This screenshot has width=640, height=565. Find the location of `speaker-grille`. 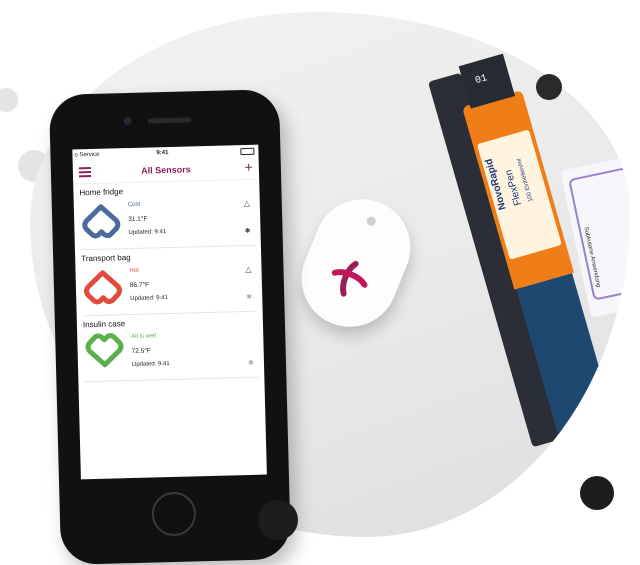

speaker-grille is located at coordinates (169, 120).